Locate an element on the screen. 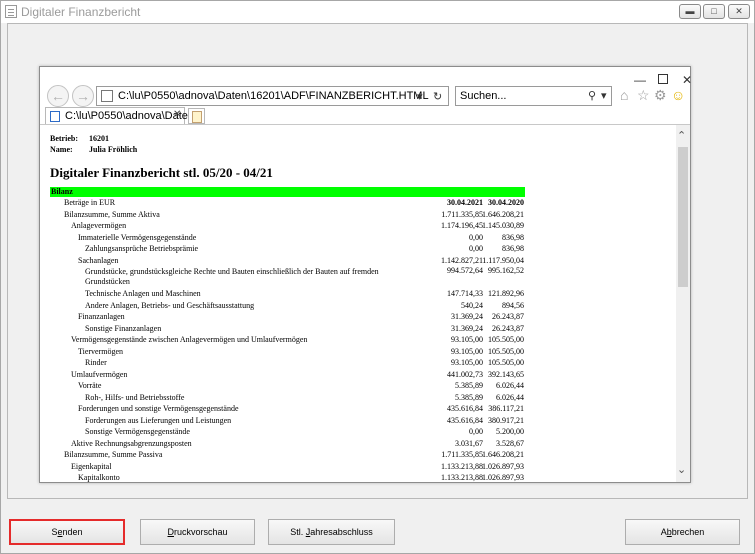 This screenshot has height=554, width=755. scroll-down-icon: ⌄ is located at coordinates (681, 469).